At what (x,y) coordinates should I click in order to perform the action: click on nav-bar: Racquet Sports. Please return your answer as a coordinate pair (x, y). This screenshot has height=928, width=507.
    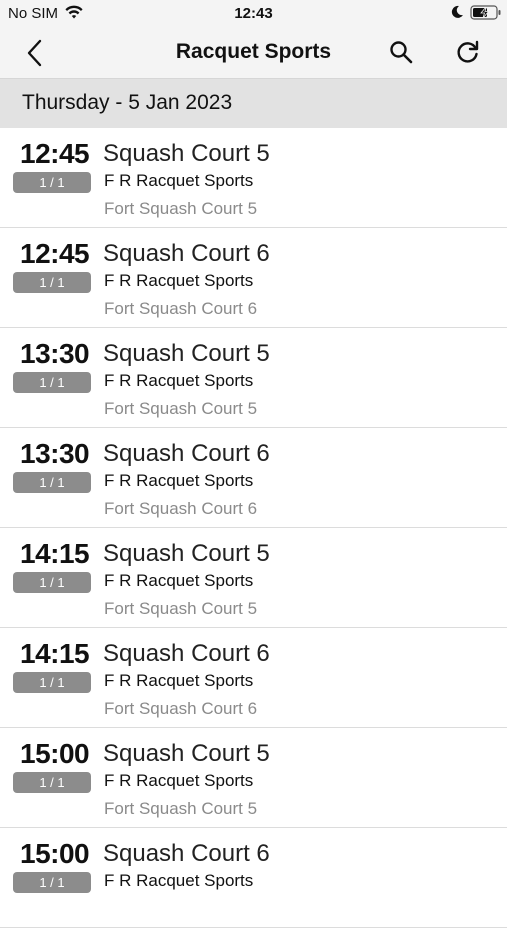
    Looking at the image, I should click on (253, 53).